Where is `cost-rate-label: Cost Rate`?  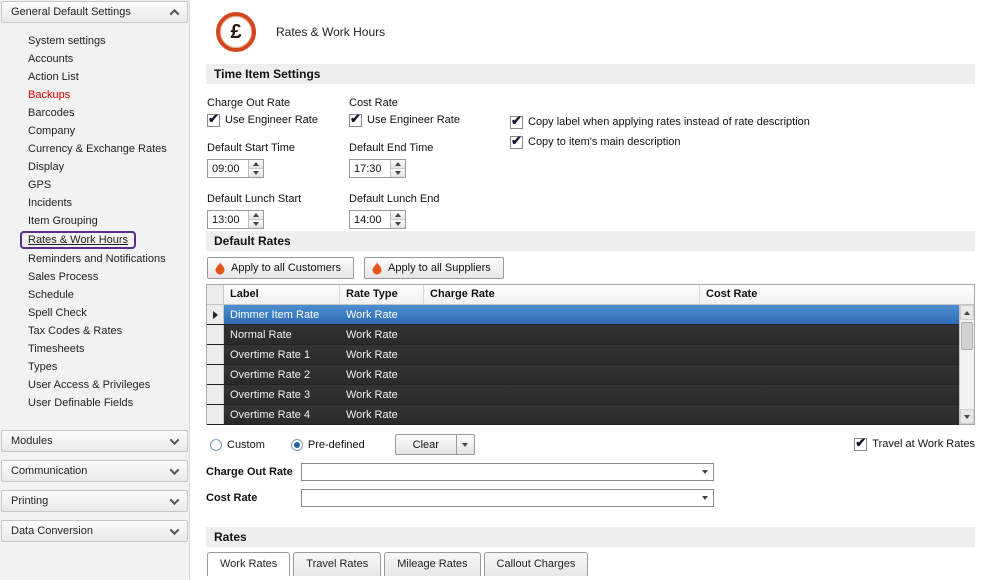 cost-rate-label: Cost Rate is located at coordinates (373, 103).